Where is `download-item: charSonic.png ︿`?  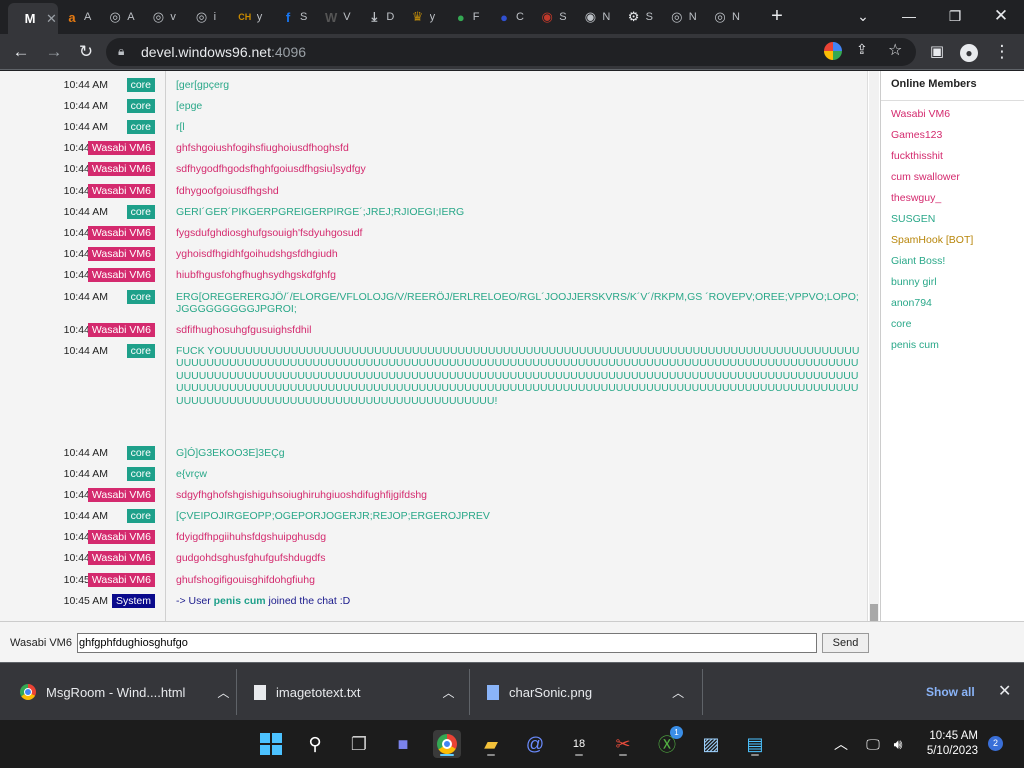
download-item: charSonic.png ︿ is located at coordinates (585, 692).